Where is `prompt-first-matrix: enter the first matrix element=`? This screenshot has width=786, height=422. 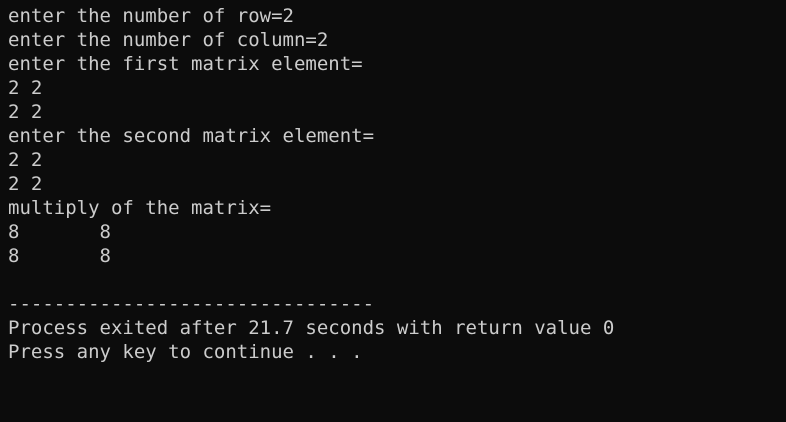
prompt-first-matrix: enter the first matrix element= is located at coordinates (185, 64).